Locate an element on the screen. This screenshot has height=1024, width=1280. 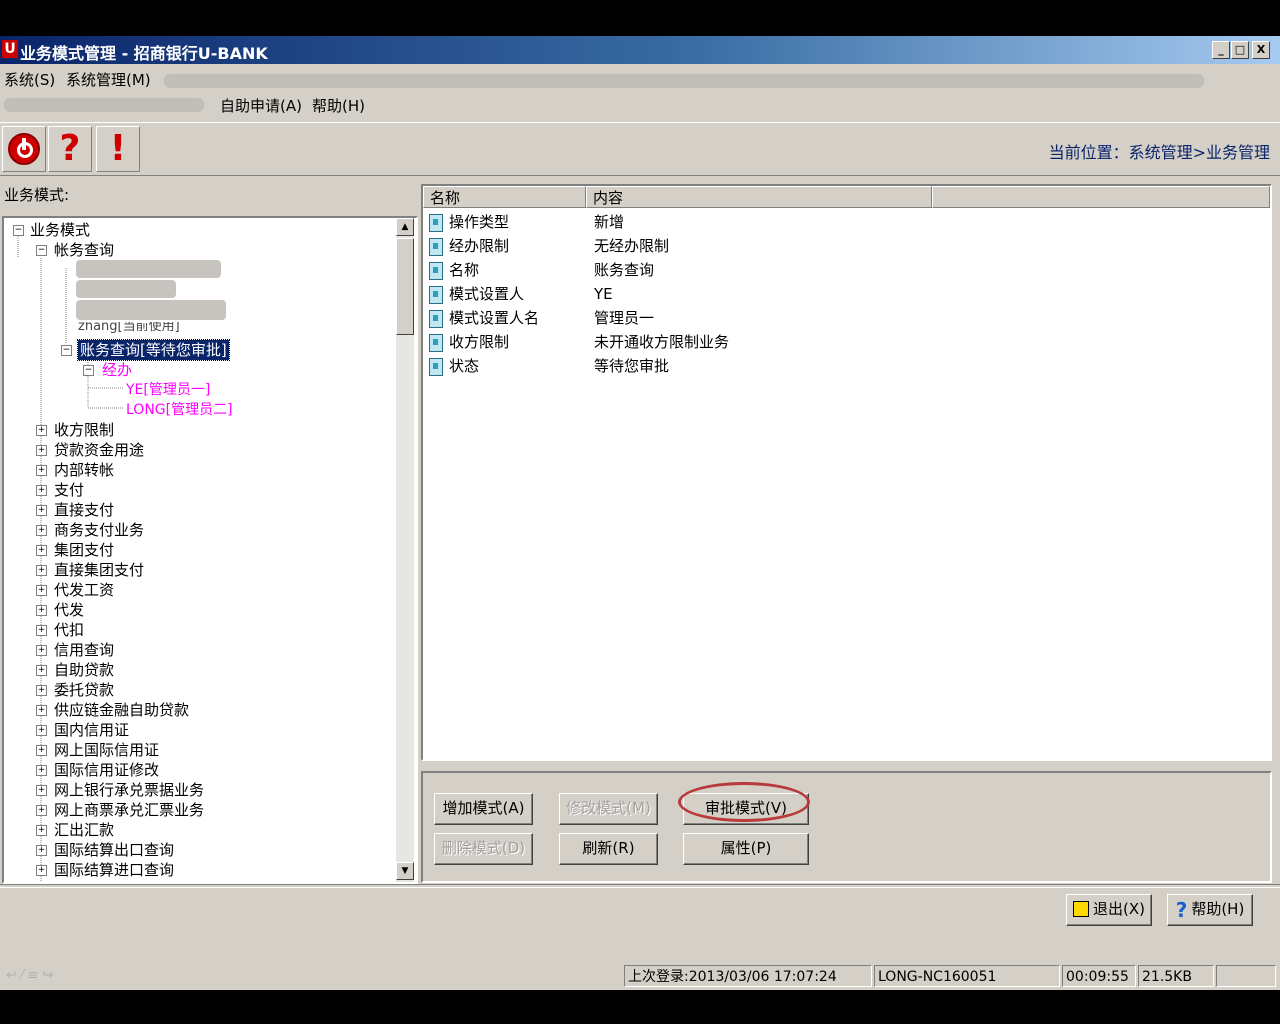
tree-node-category: 集团支付 is located at coordinates (84, 550).